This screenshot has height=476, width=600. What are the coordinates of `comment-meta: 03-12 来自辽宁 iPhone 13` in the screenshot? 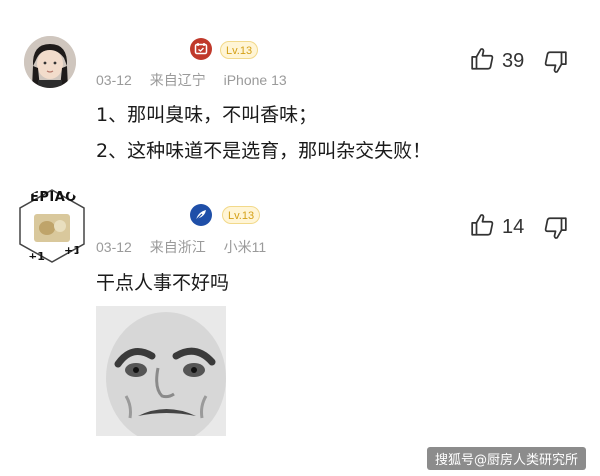 It's located at (198, 80).